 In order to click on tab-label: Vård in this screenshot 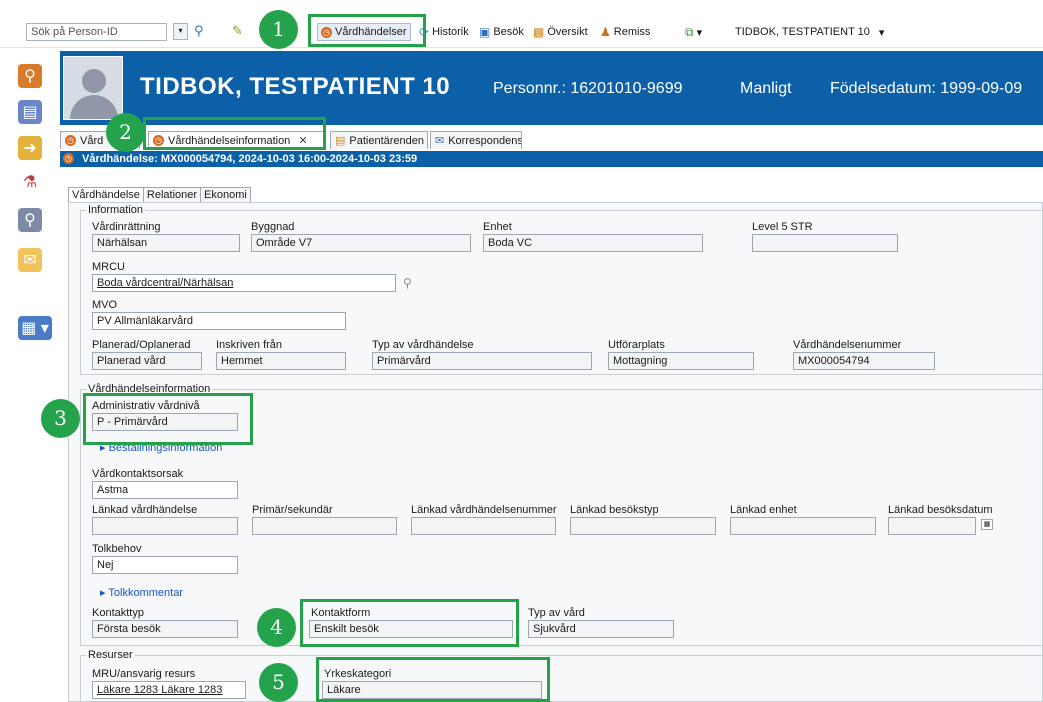, I will do `click(92, 140)`.